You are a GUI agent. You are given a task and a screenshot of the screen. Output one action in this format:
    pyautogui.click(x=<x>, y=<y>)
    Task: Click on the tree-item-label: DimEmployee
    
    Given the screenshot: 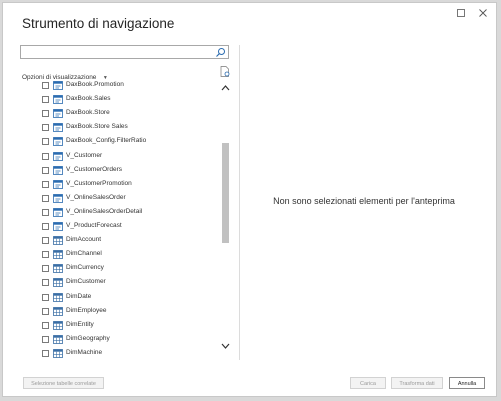 What is the action you would take?
    pyautogui.click(x=86, y=310)
    